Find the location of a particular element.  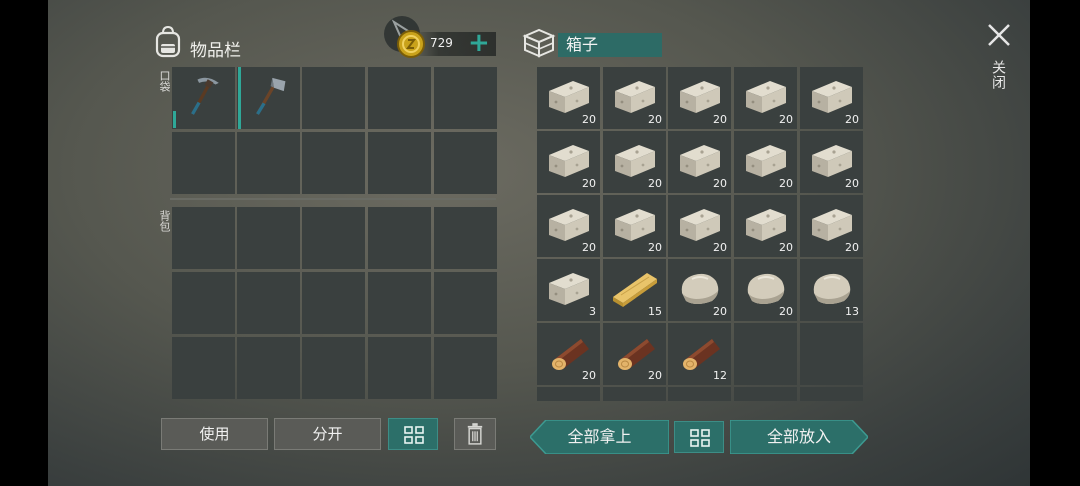

item-quantity: 13 is located at coordinates (852, 311).